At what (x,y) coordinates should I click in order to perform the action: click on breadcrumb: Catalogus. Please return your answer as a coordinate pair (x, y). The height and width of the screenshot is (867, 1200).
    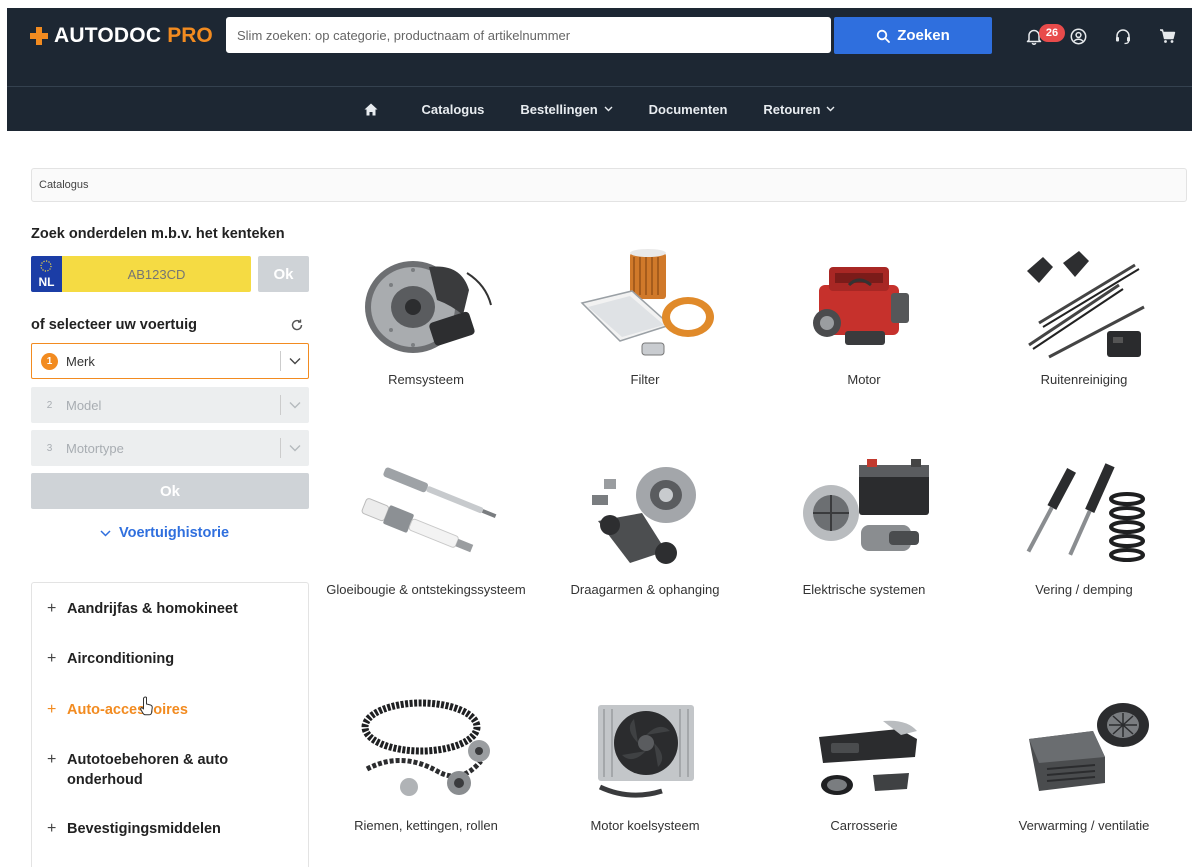
    Looking at the image, I should click on (609, 185).